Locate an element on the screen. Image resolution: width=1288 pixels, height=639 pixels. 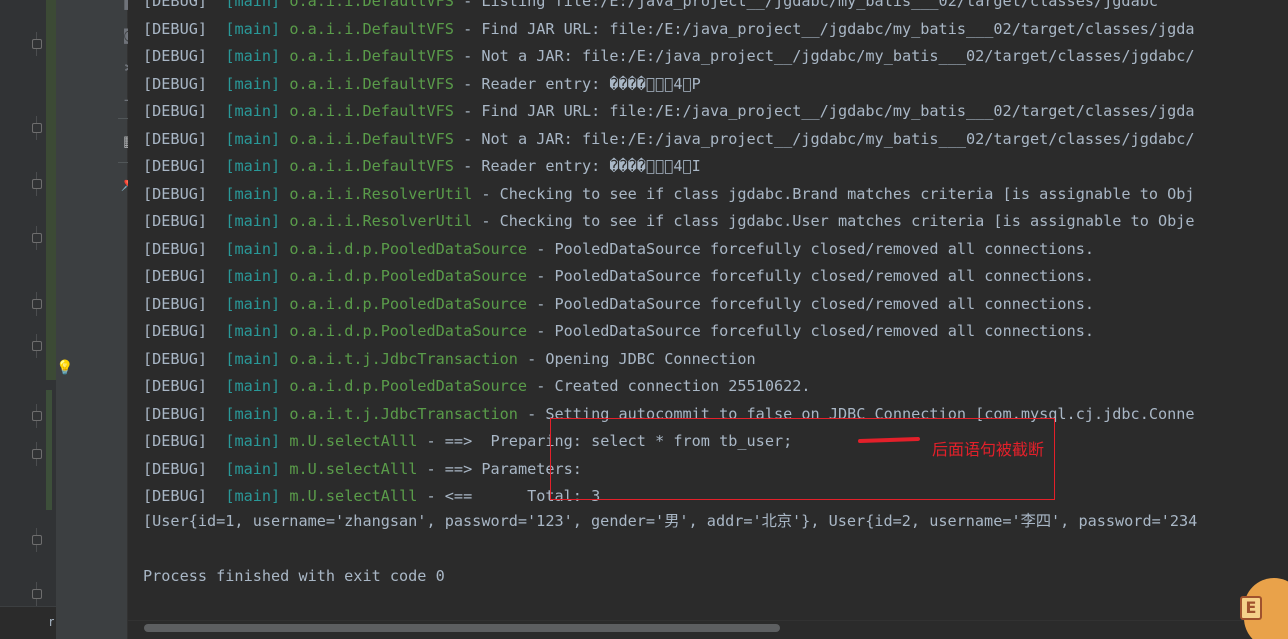
console-toolbar: ■ ⚙ ◙ ⇊ ✲ ⎙ ⇥ 🗑 ▦ 📌 is located at coordinates (117, 319).